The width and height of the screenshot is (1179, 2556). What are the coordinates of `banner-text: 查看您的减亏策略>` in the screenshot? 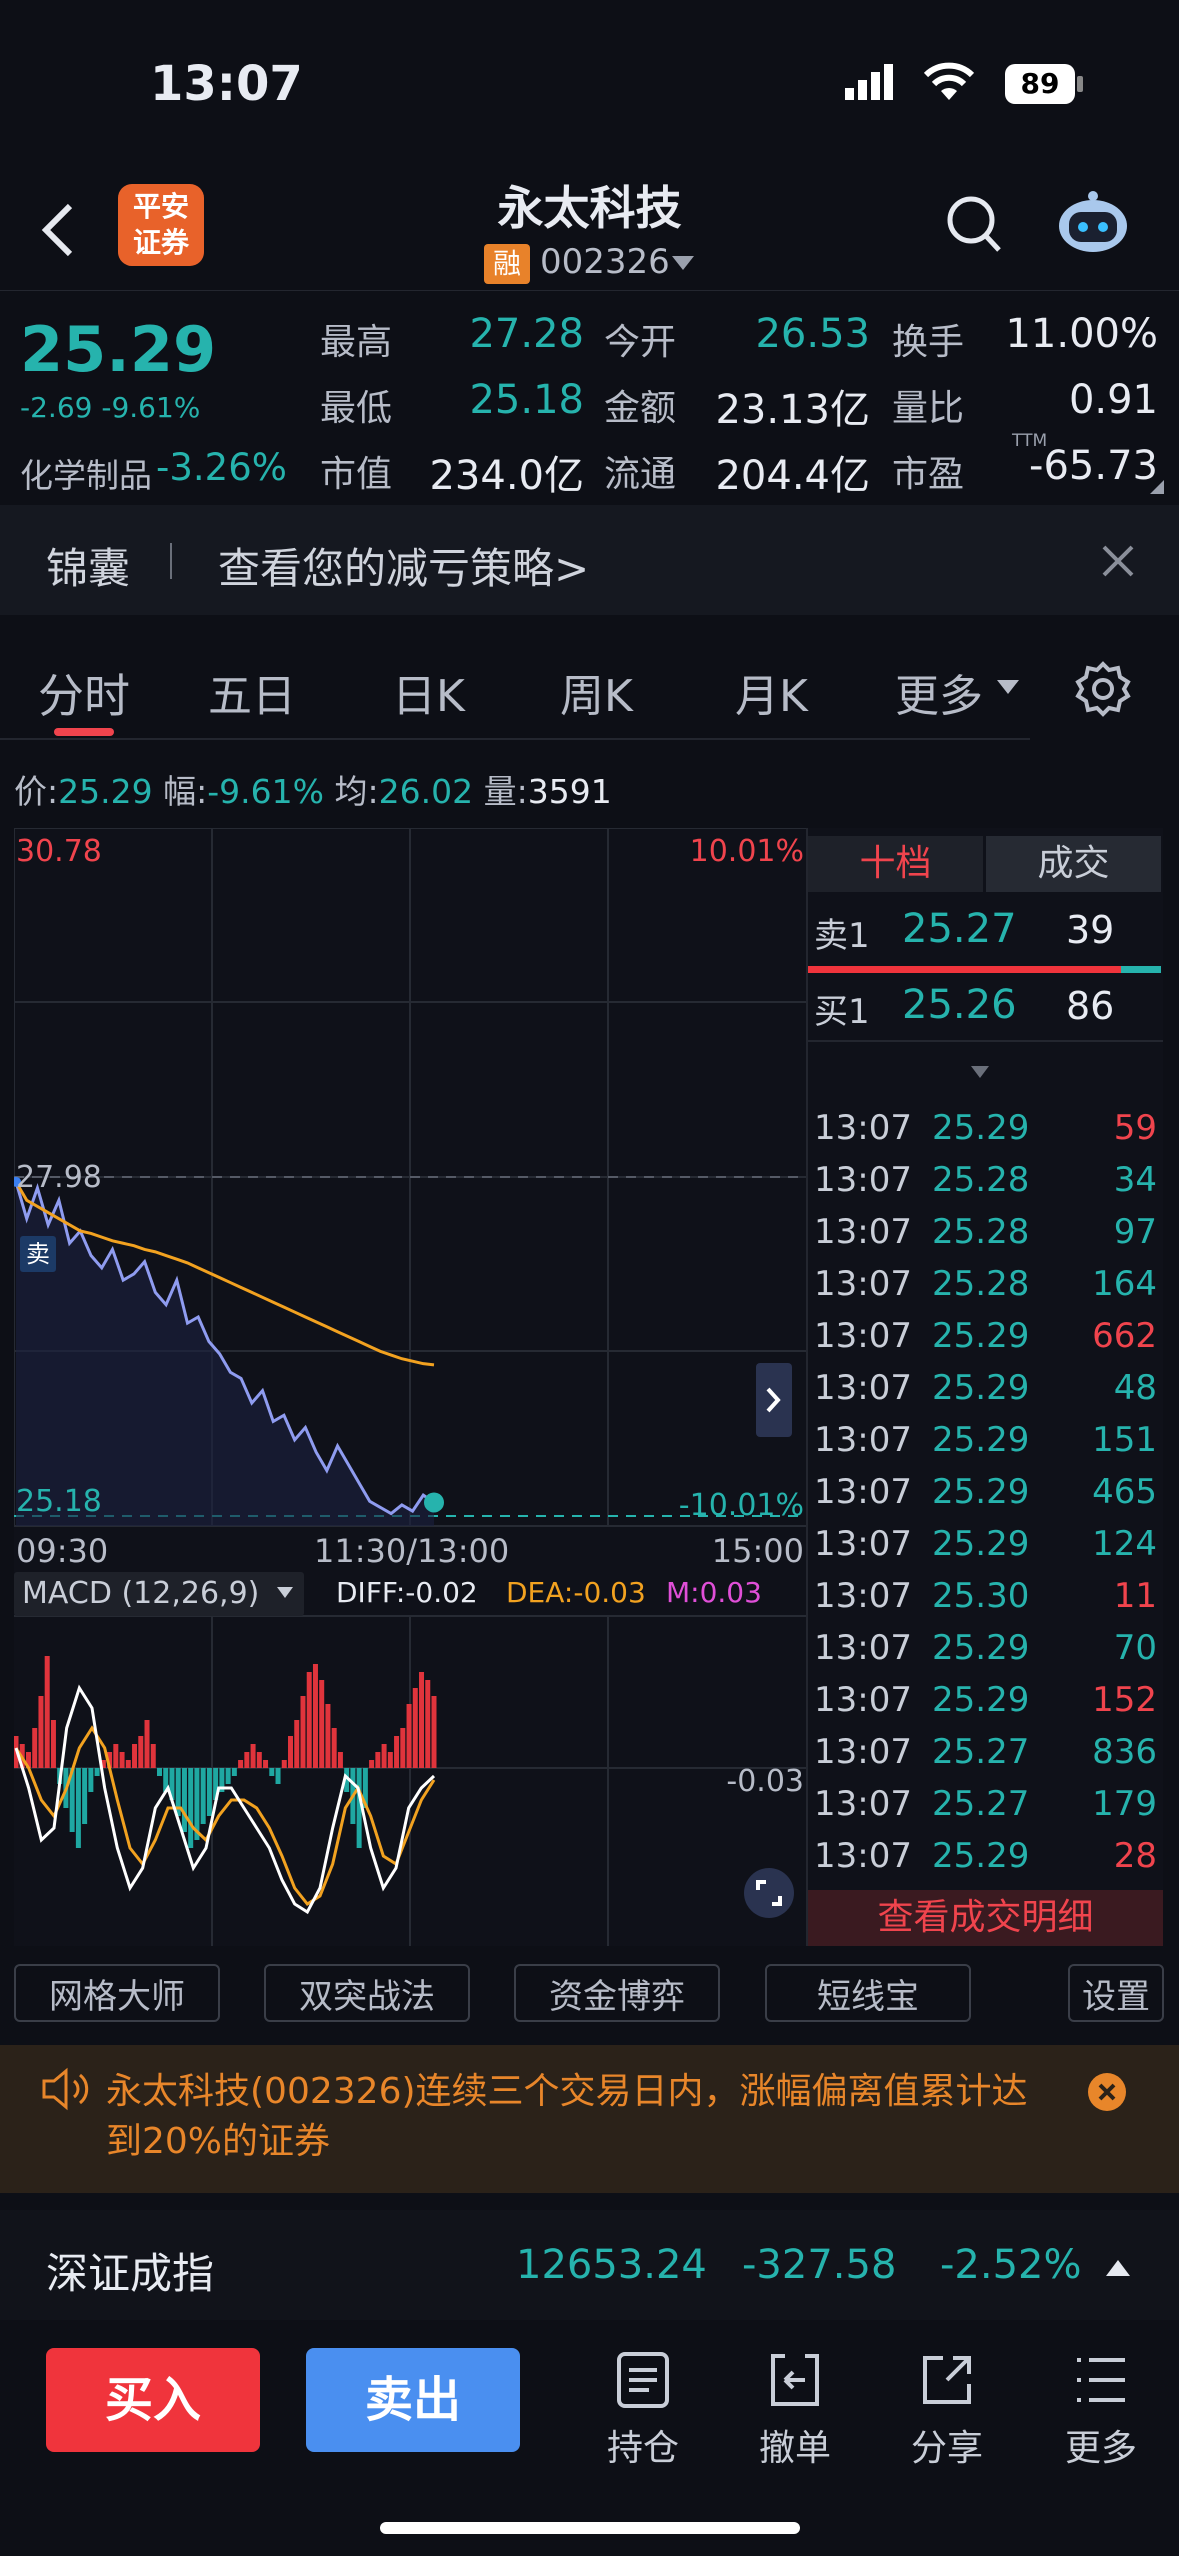 It's located at (403, 565).